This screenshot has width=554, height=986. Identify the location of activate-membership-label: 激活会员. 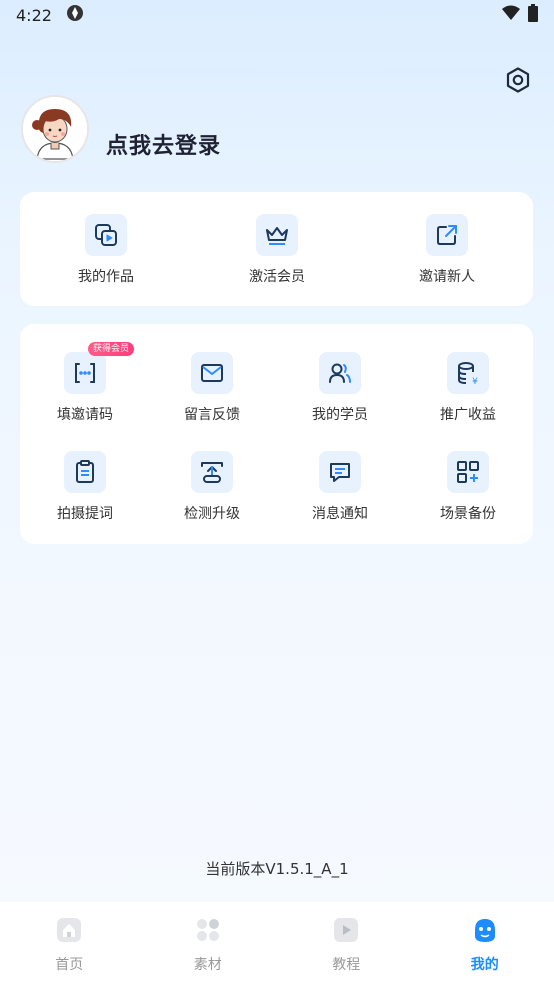
(277, 277).